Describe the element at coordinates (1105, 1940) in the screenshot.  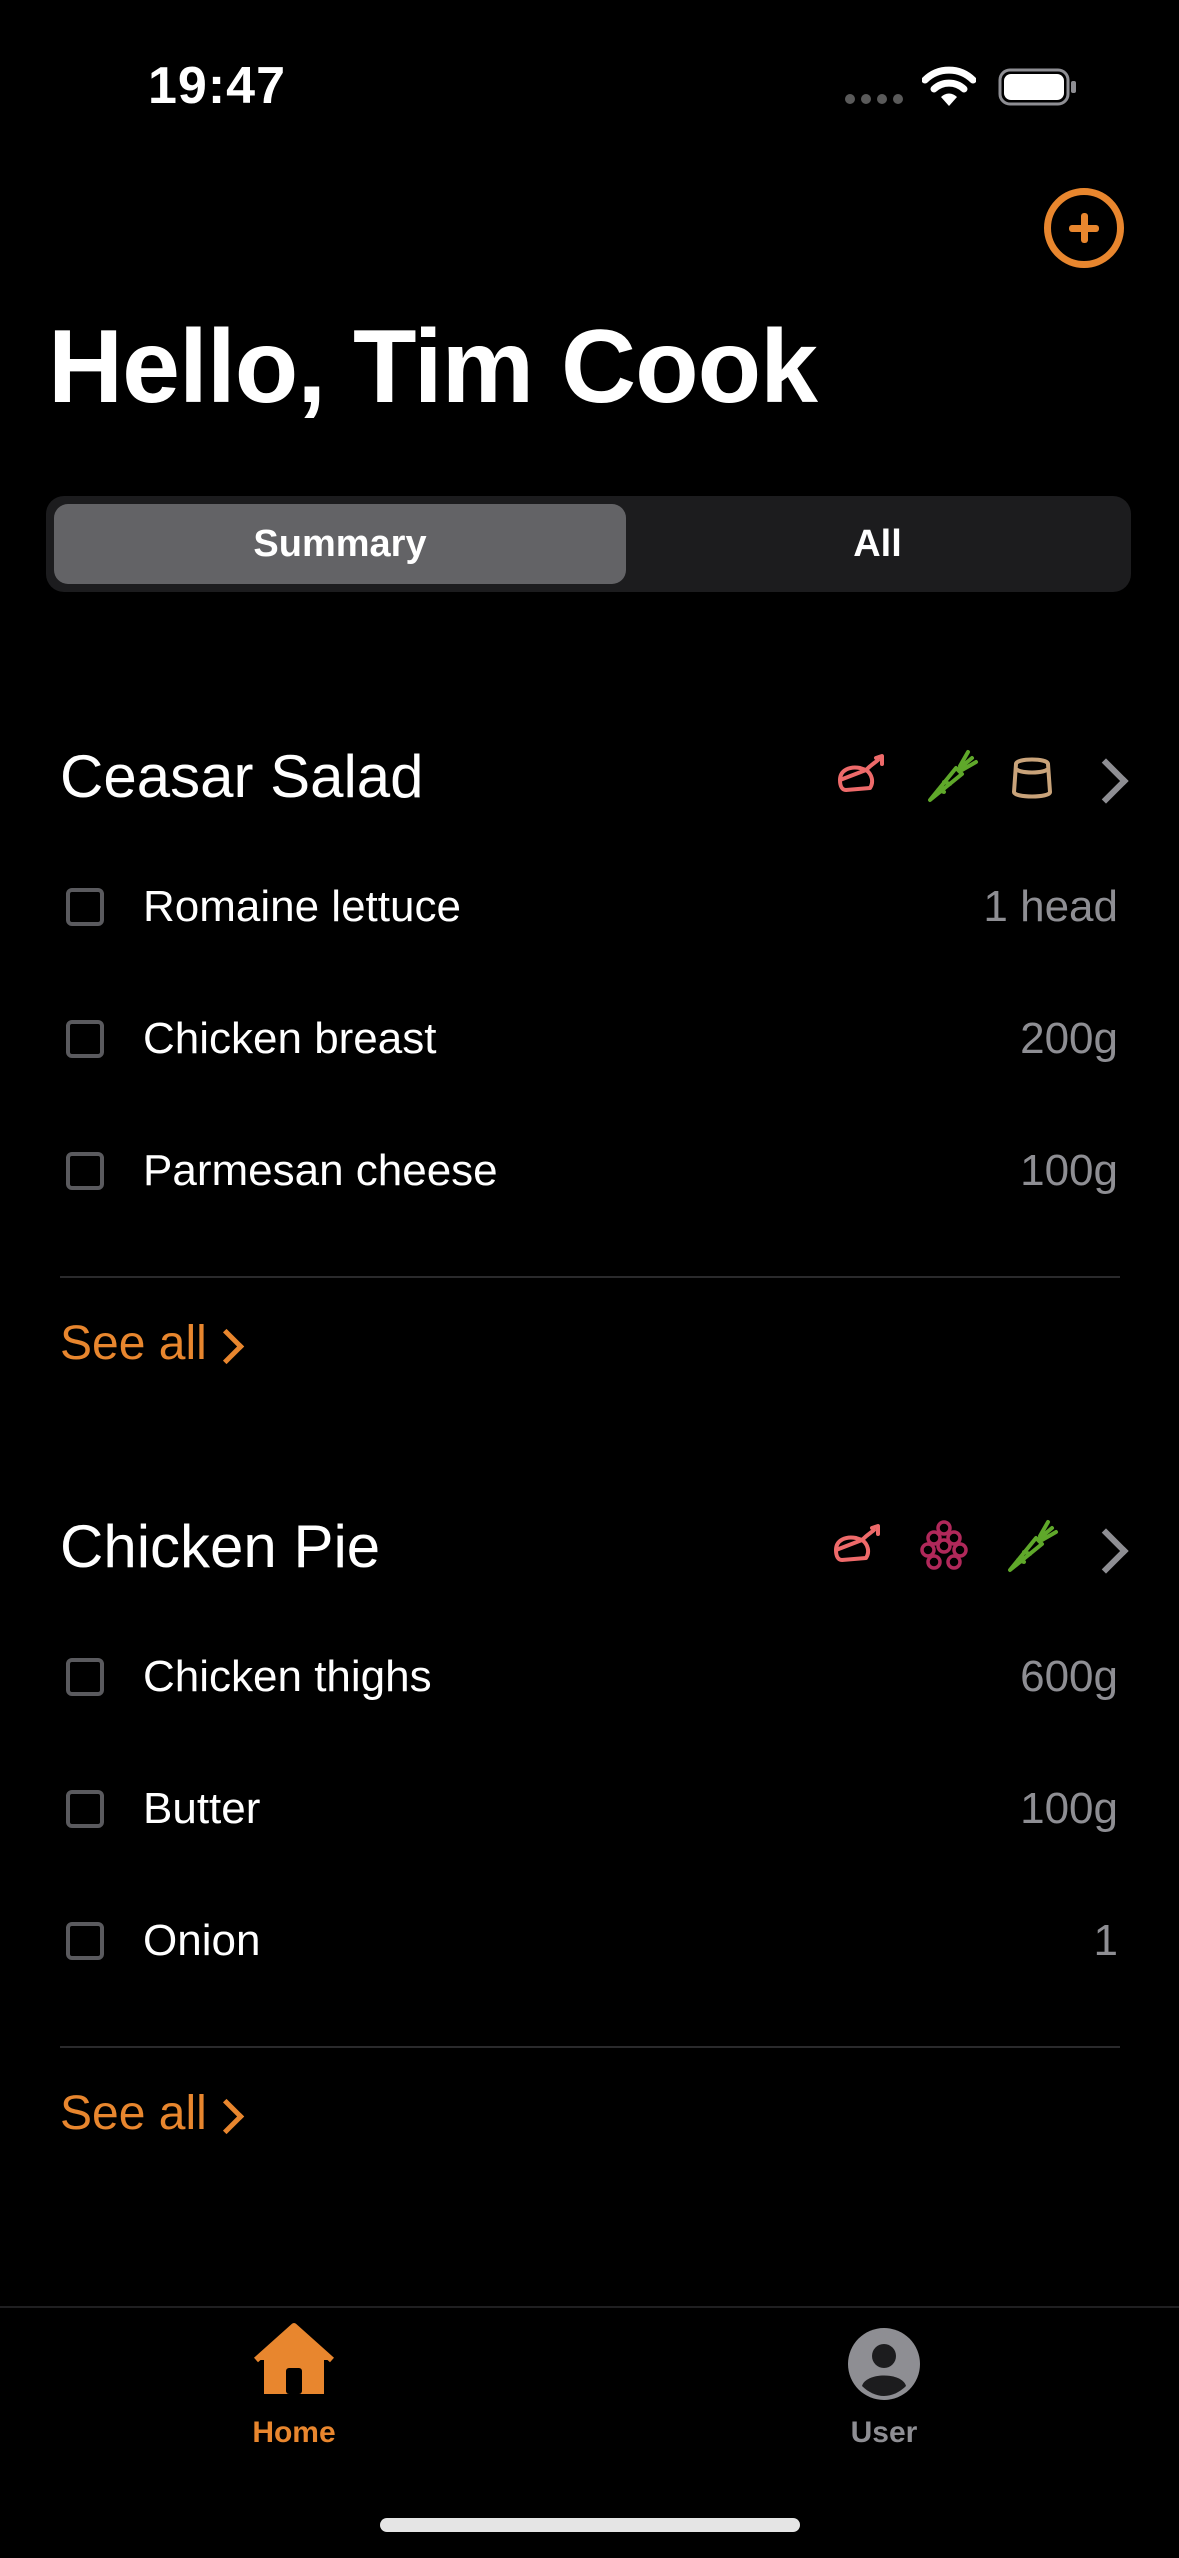
I see `ingredient-quantity: 1` at that location.